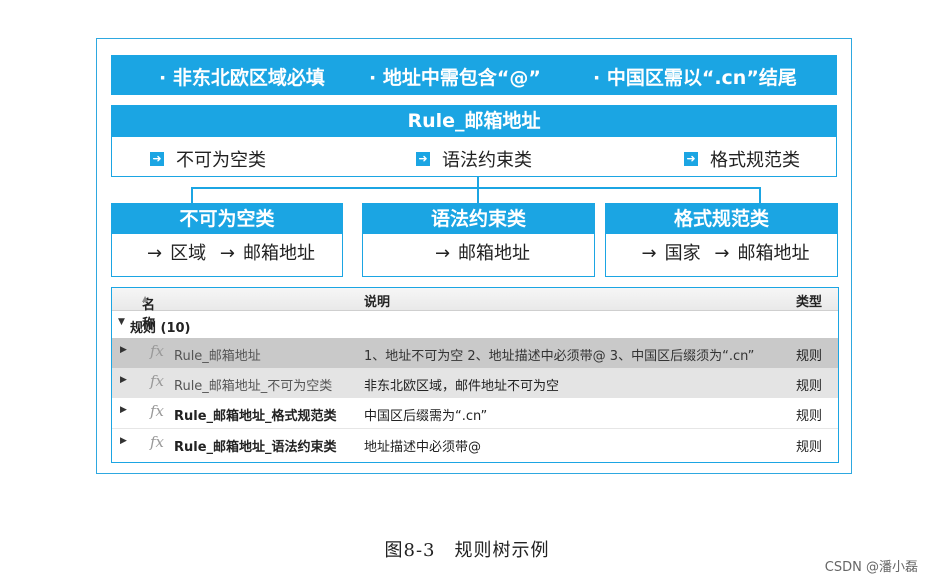 Image resolution: width=934 pixels, height=580 pixels. What do you see at coordinates (188, 253) in the screenshot?
I see `subrule-item: 区域` at bounding box center [188, 253].